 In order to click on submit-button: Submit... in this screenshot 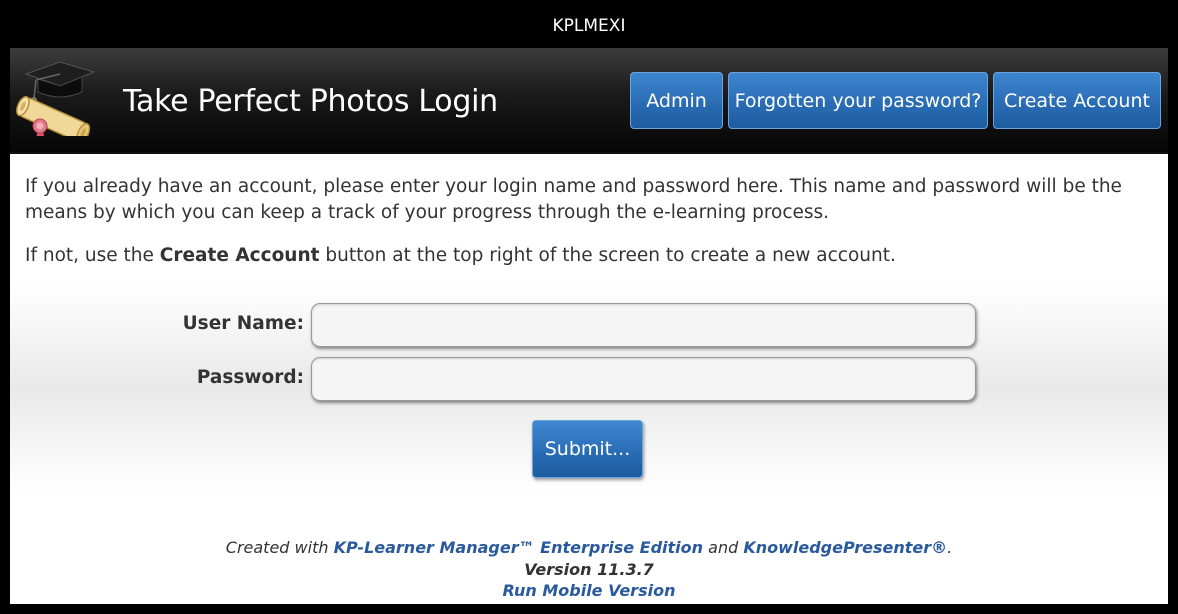, I will do `click(587, 449)`.